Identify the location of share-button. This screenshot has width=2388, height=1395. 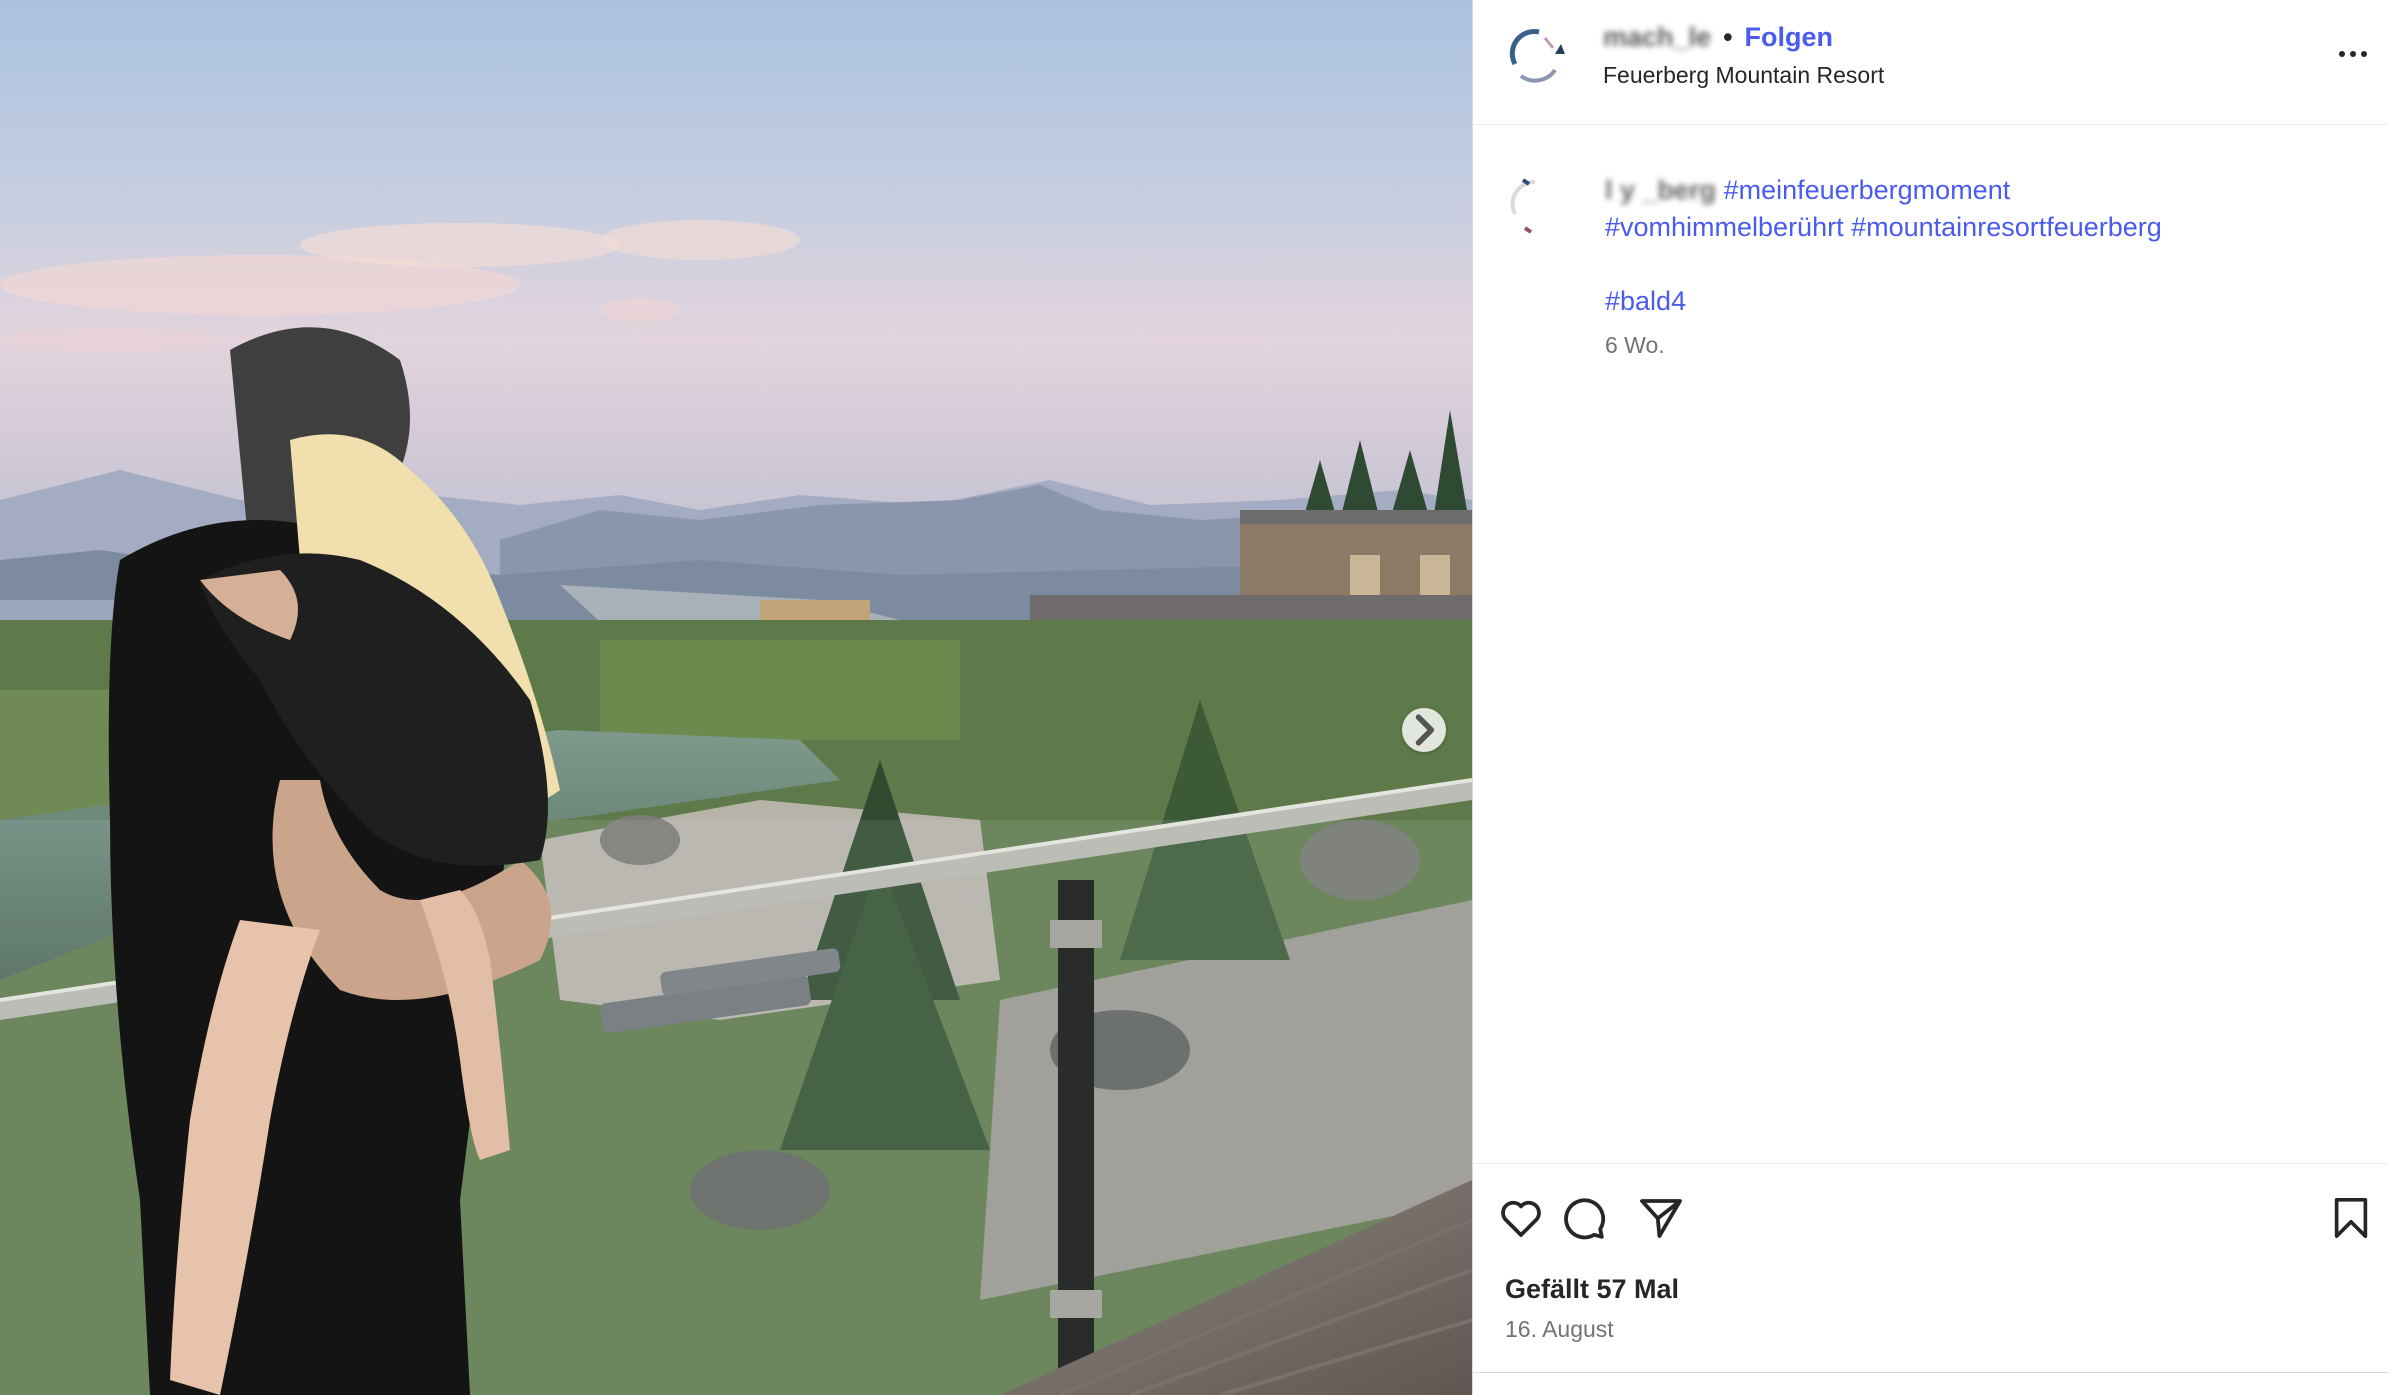
(1661, 1218).